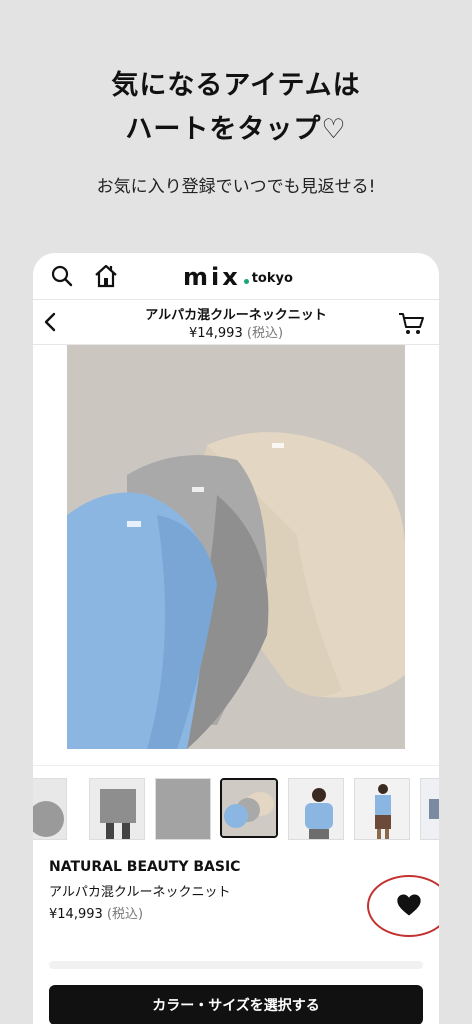  Describe the element at coordinates (140, 892) in the screenshot. I see `product-name: アルパカ混クルーネックニット` at that location.